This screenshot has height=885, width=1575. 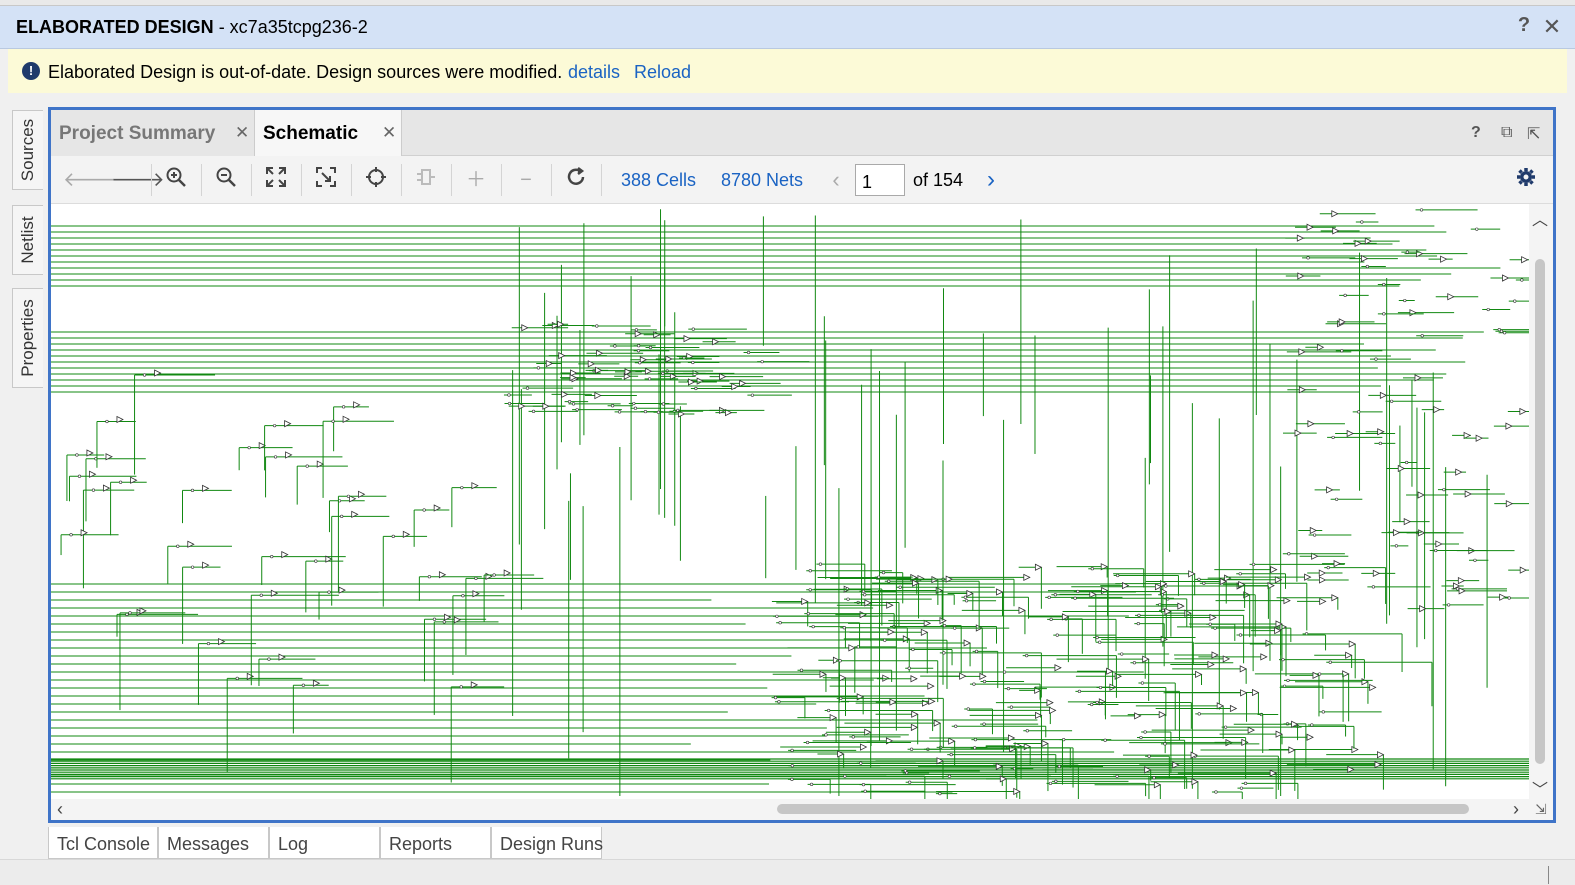 I want to click on maximize-icon: ⇱, so click(x=1533, y=134).